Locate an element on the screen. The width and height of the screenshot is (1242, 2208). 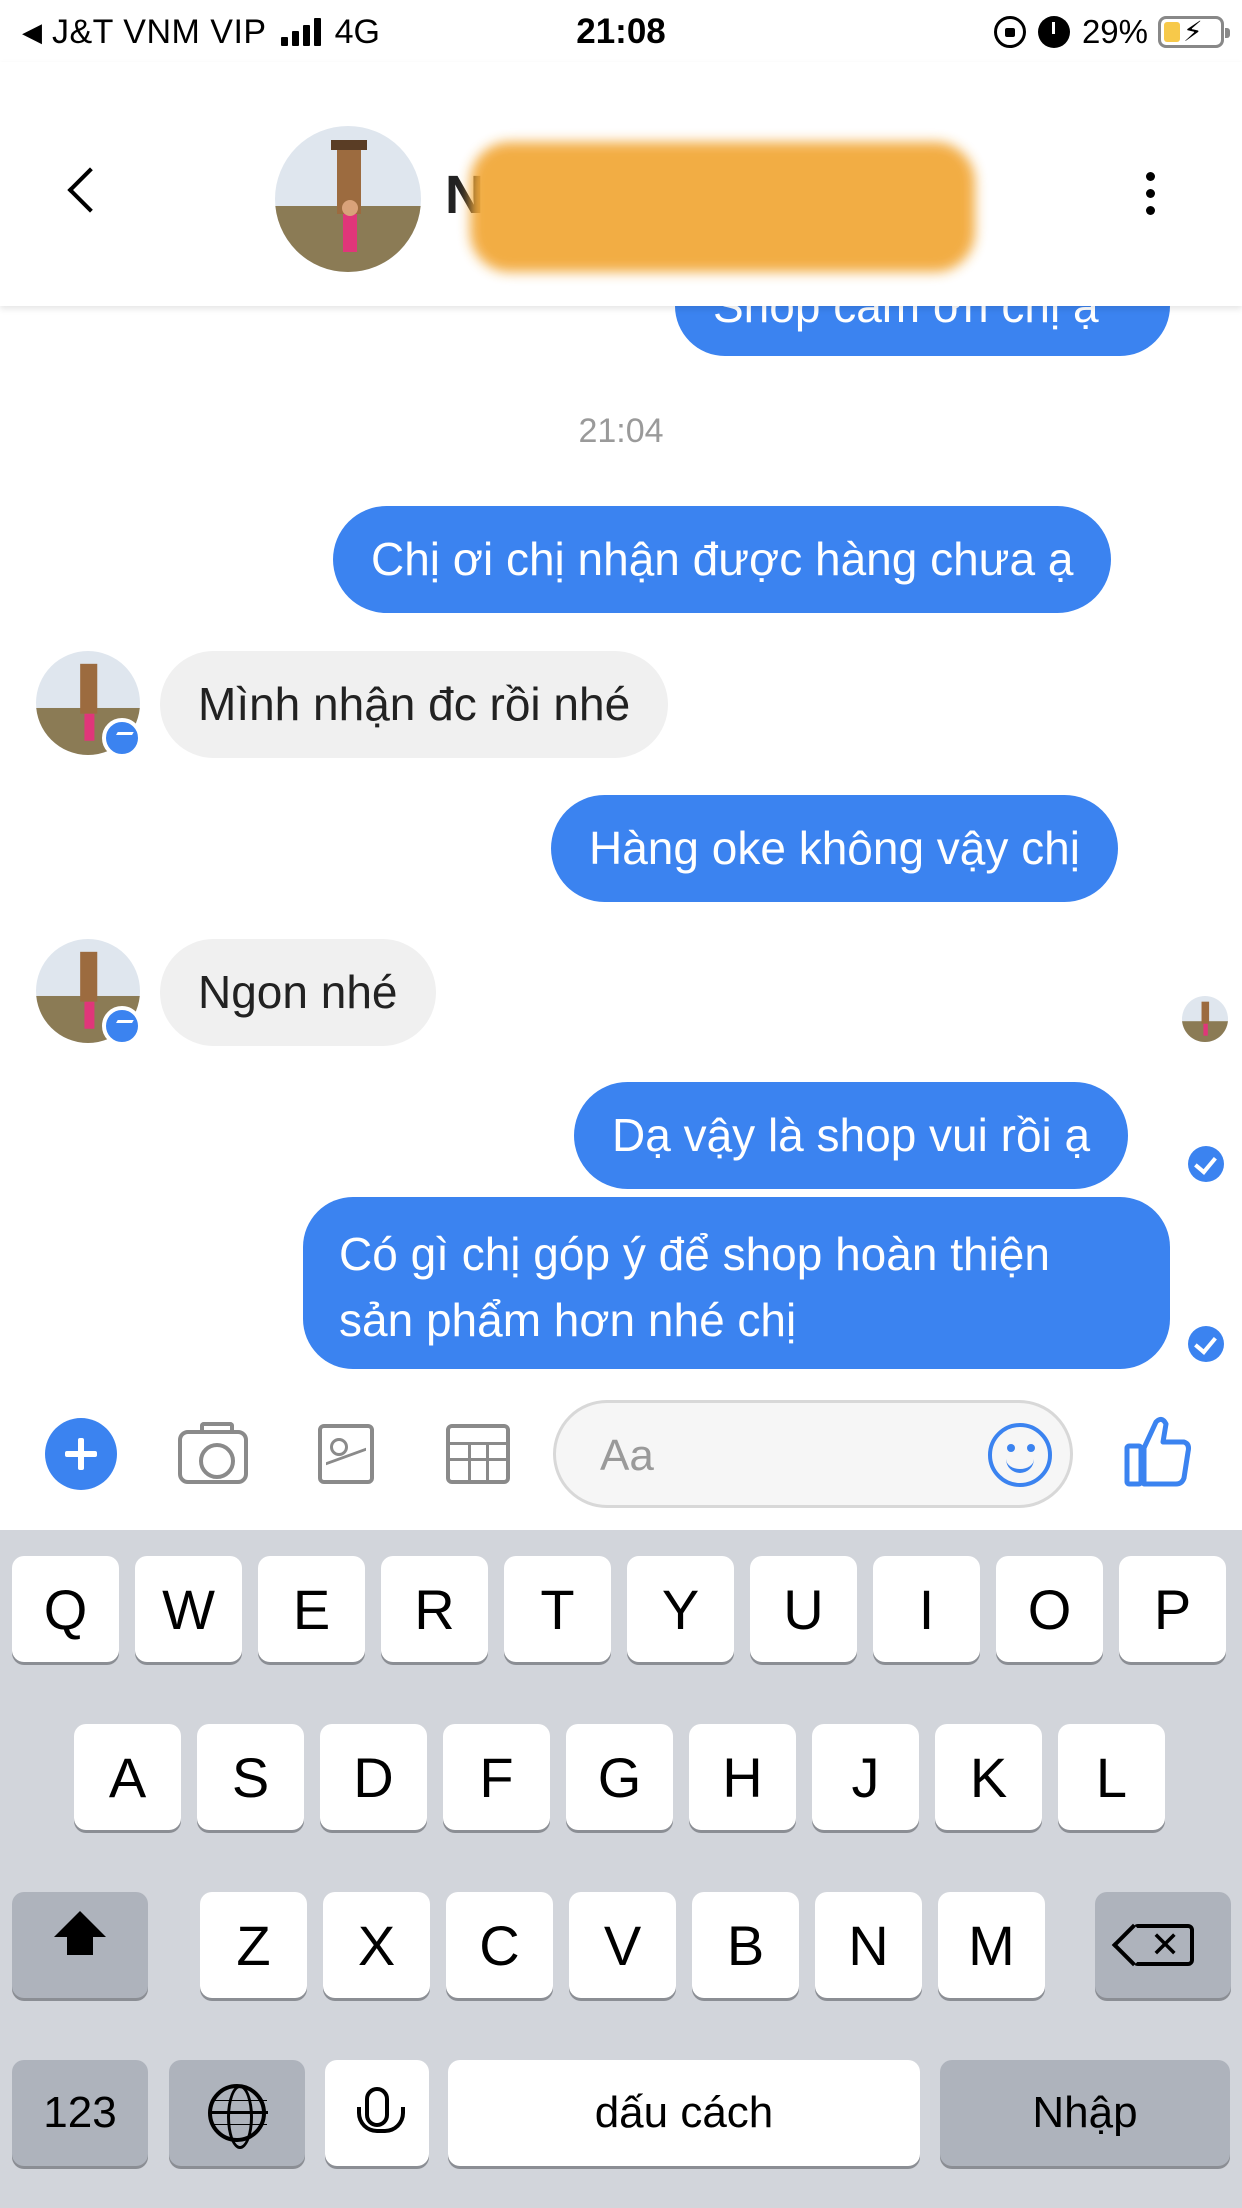
microphone-icon is located at coordinates (381, 2110).